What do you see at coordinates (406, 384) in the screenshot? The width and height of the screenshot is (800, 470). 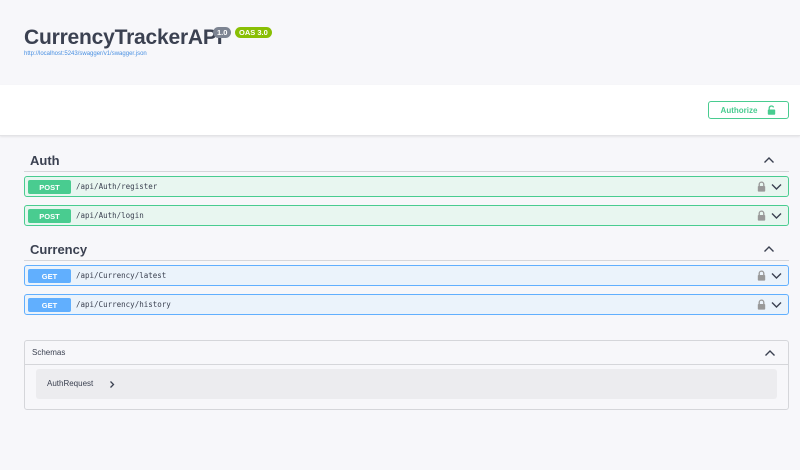 I see `schema-item-authrequest: AuthRequest` at bounding box center [406, 384].